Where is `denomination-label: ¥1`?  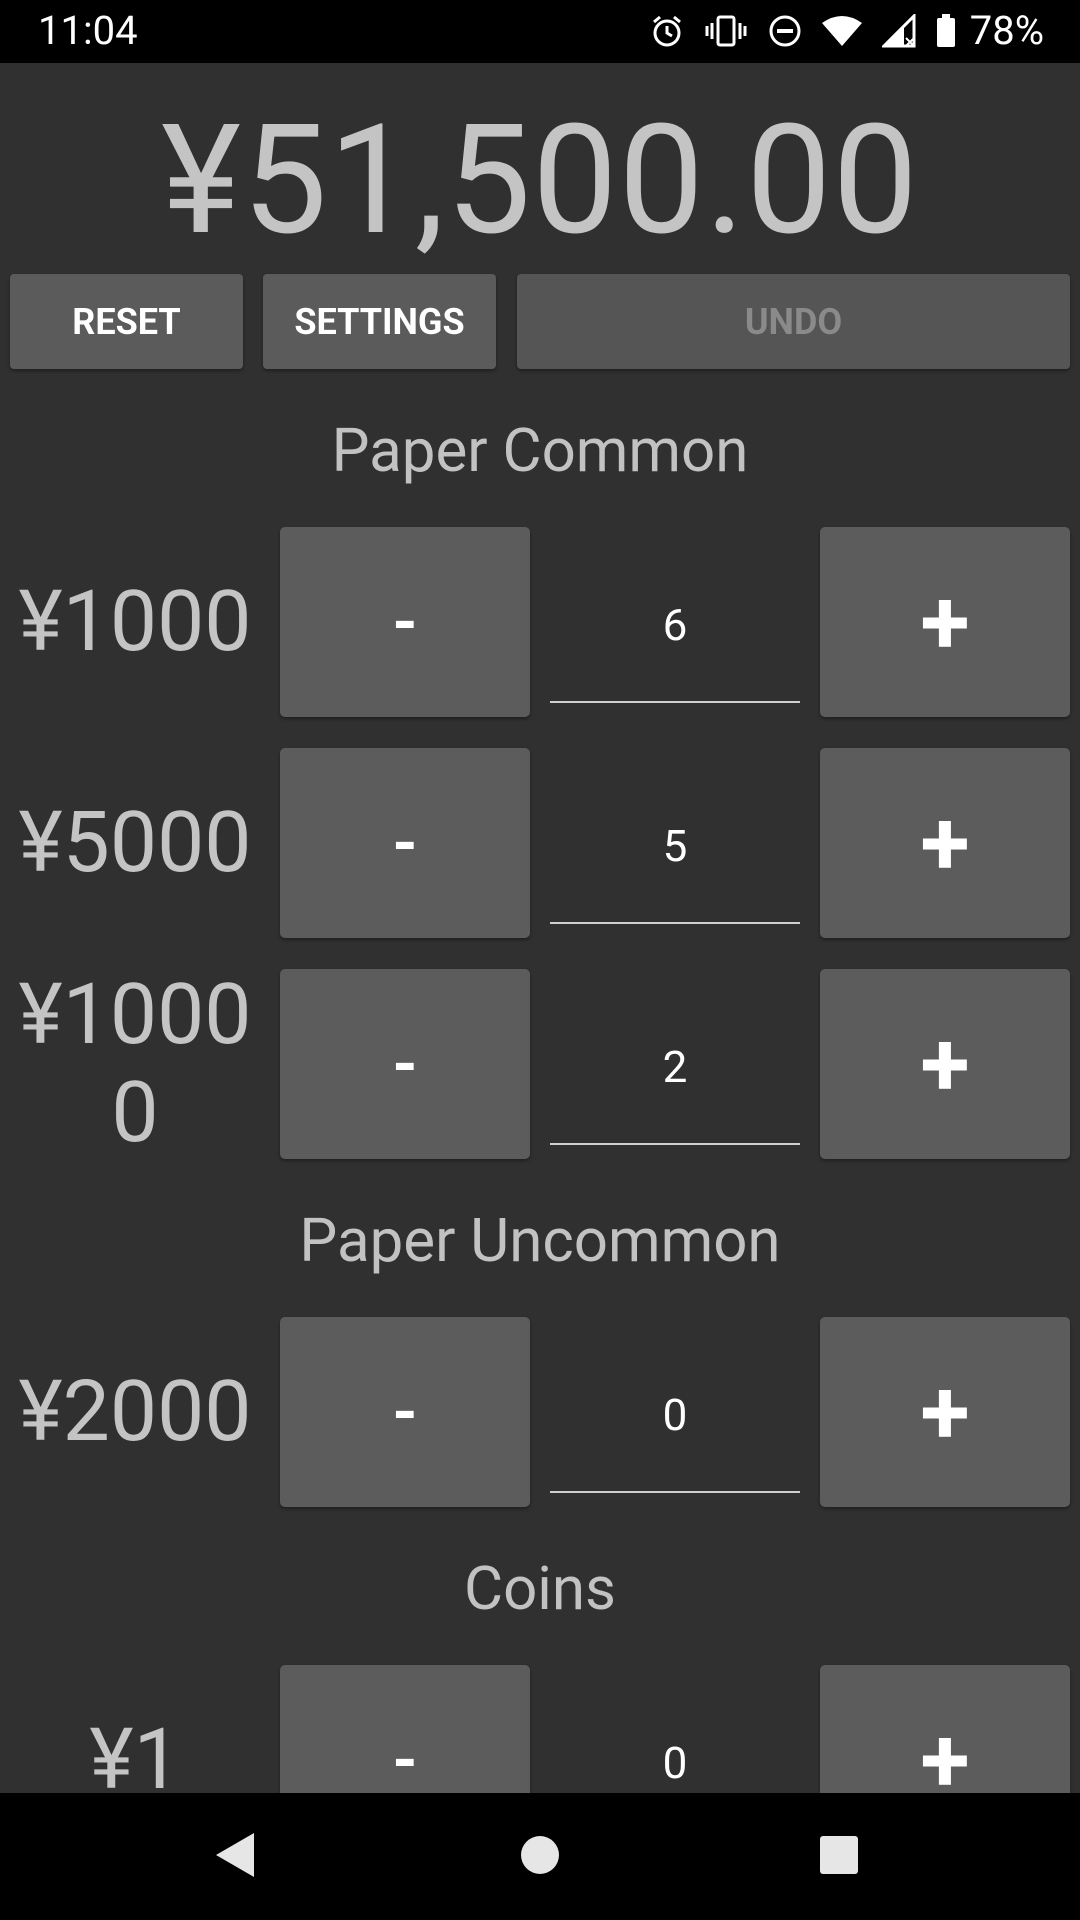 denomination-label: ¥1 is located at coordinates (135, 1752).